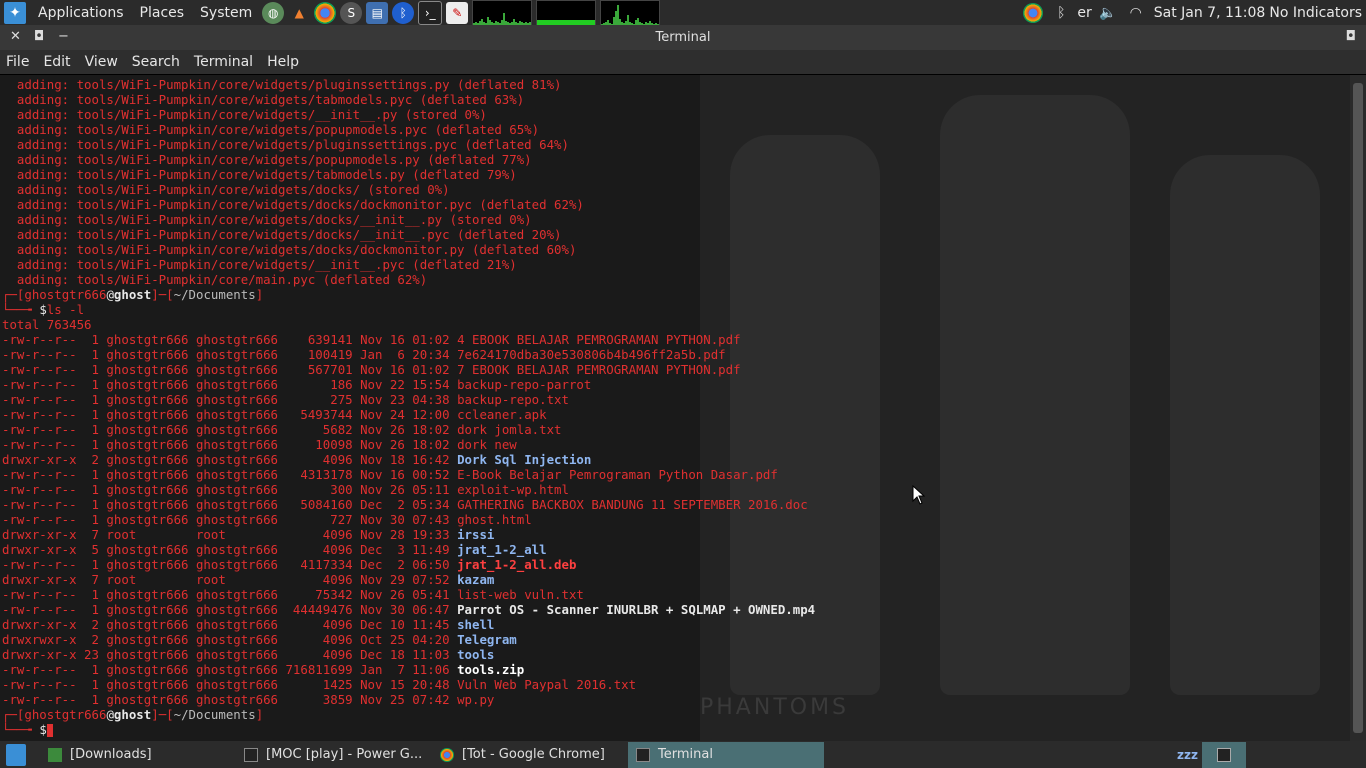  I want to click on listing-name: shell, so click(476, 624).